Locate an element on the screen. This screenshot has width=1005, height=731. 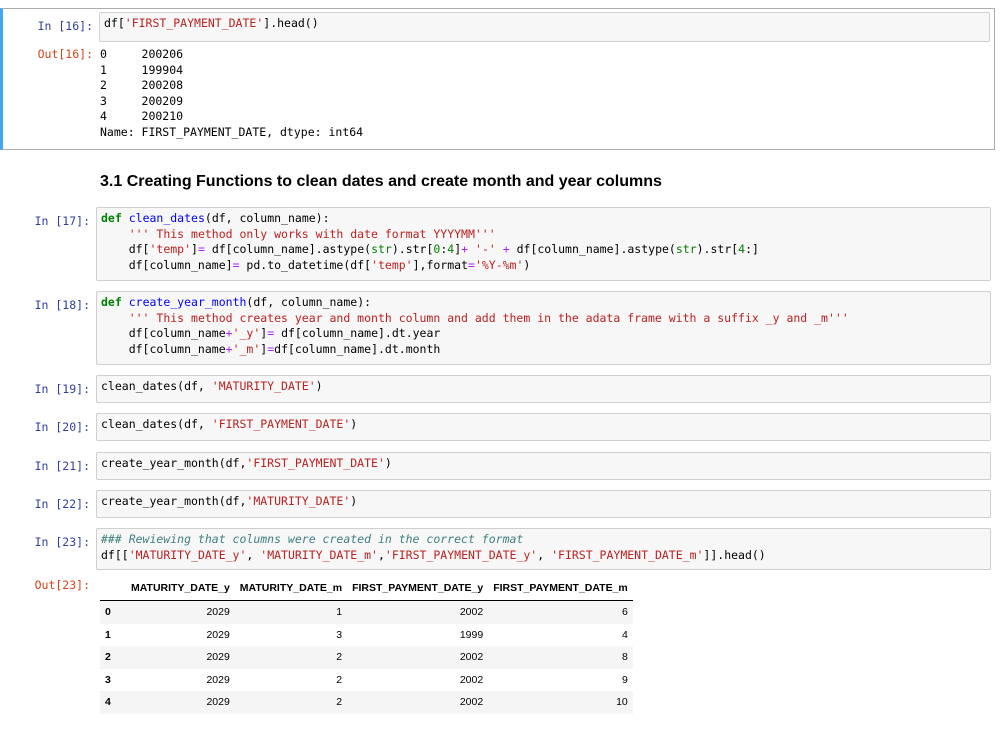
in-prompt: In [20]: is located at coordinates (62, 427).